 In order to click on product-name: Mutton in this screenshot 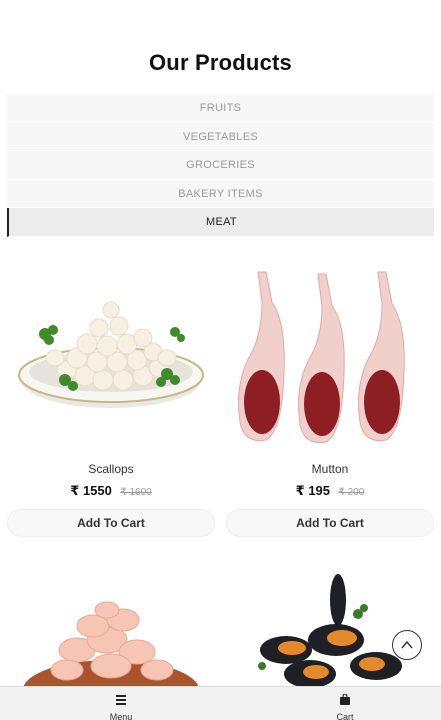, I will do `click(330, 469)`.